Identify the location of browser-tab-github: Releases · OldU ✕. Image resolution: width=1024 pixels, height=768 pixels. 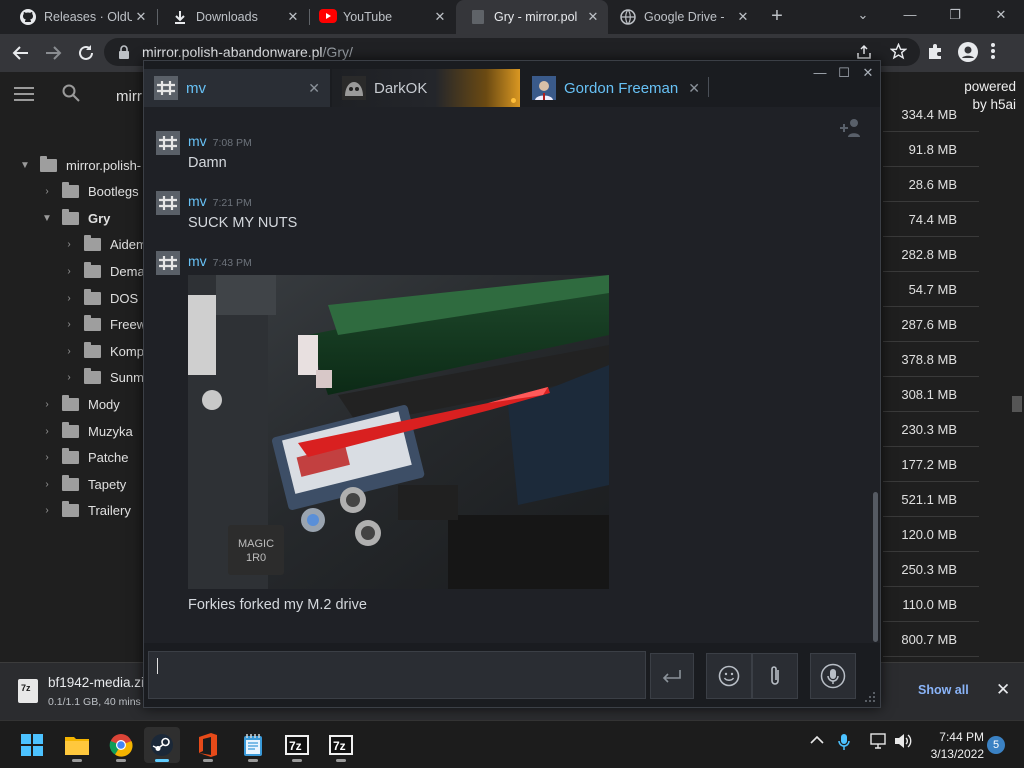
(81, 17).